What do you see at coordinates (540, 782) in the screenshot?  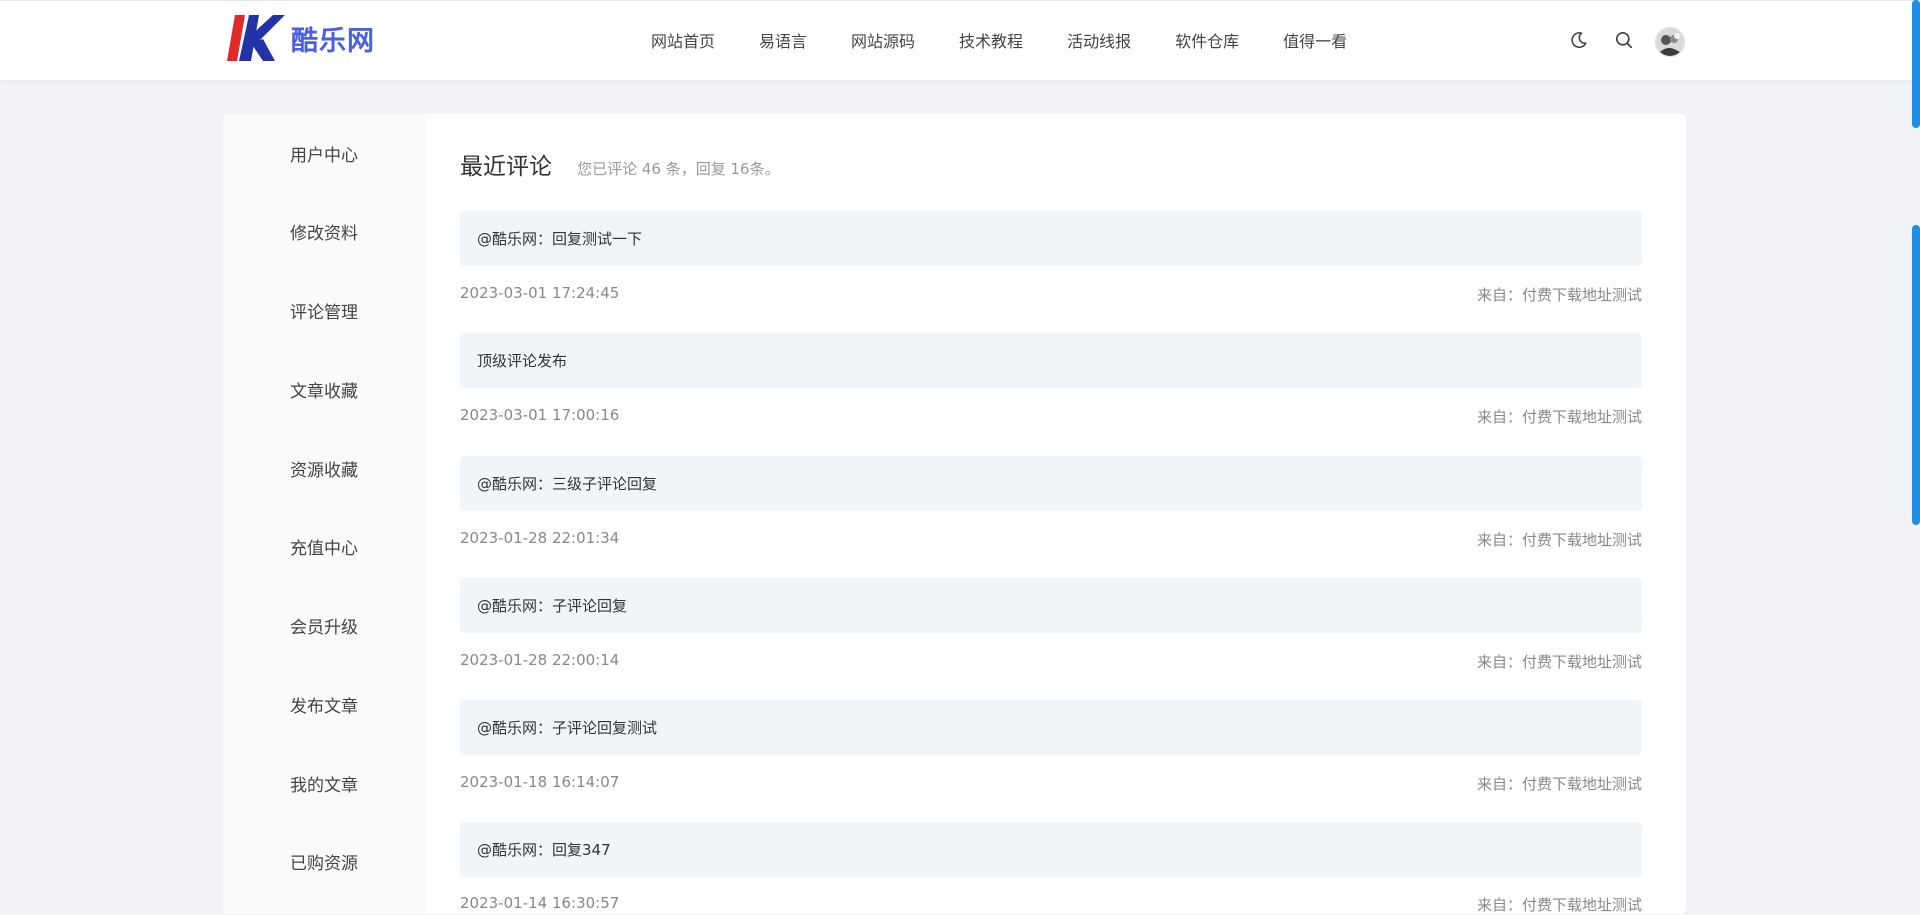 I see `comment-date: 2023-01-18 16:14:07` at bounding box center [540, 782].